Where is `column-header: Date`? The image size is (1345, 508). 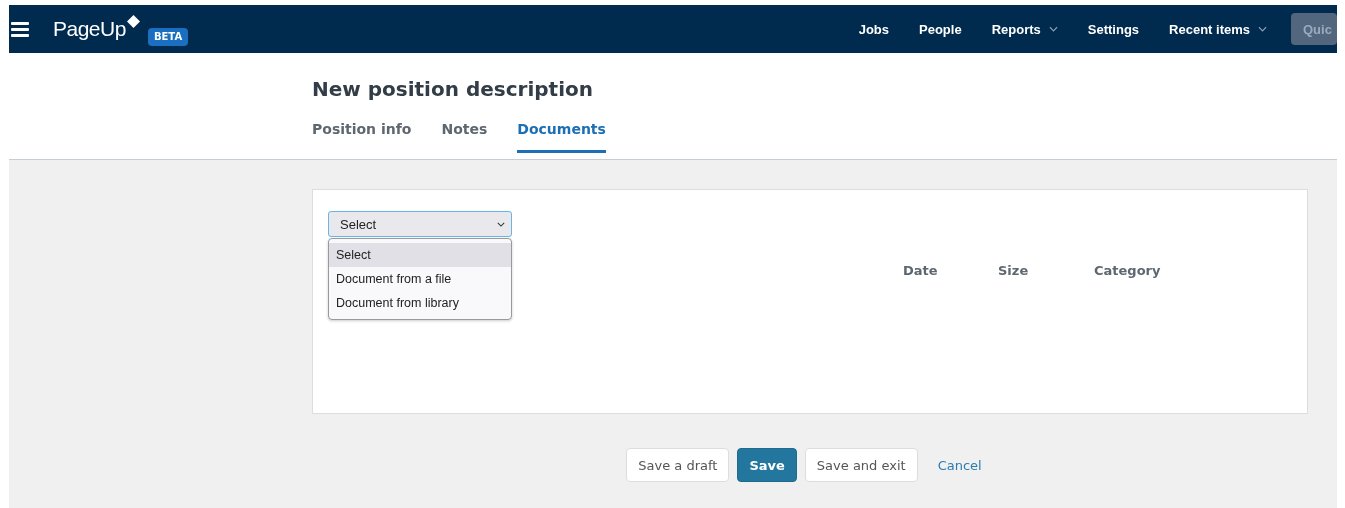 column-header: Date is located at coordinates (921, 270).